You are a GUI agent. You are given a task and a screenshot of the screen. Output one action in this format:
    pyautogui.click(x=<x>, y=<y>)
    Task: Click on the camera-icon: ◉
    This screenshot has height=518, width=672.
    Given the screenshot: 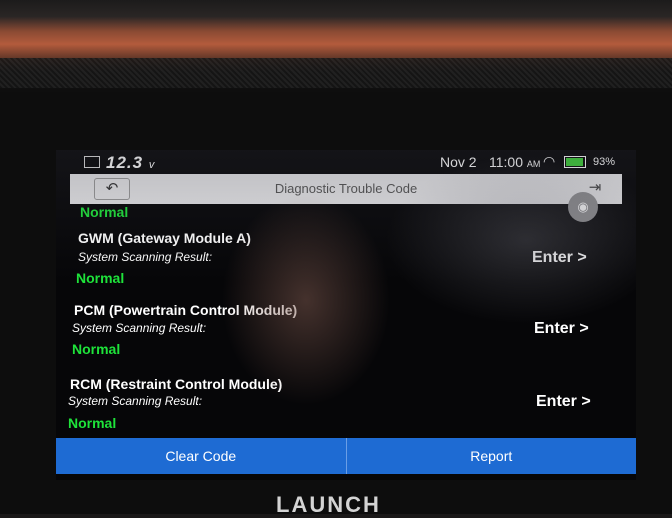 What is the action you would take?
    pyautogui.click(x=583, y=207)
    